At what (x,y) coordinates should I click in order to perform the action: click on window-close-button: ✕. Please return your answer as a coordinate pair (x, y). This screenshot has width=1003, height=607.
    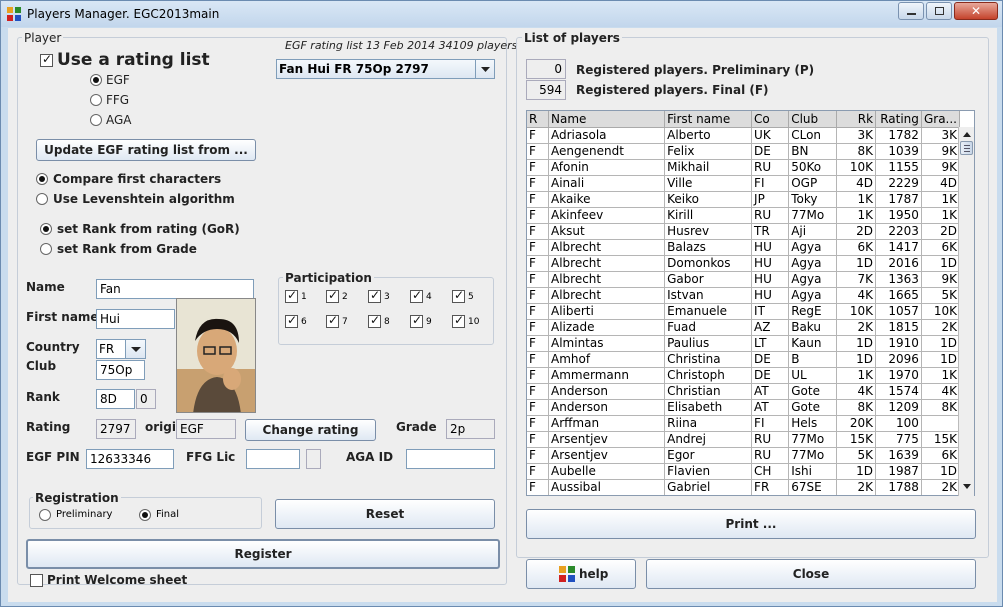
    Looking at the image, I should click on (976, 11).